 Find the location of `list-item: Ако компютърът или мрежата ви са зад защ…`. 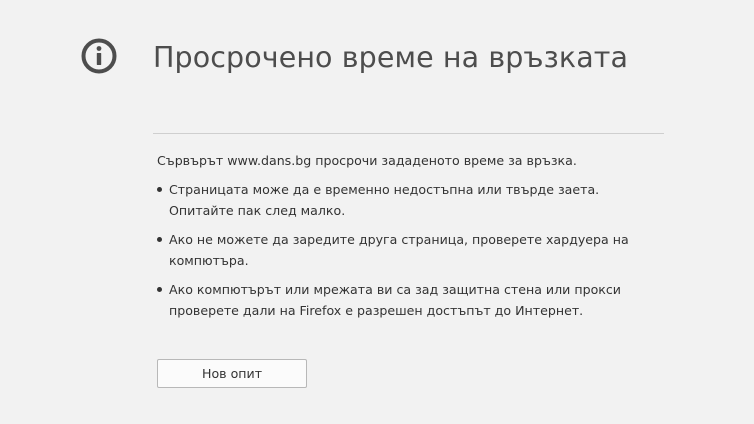

list-item: Ако компютърът или мрежата ви са зад защ… is located at coordinates (407, 300).